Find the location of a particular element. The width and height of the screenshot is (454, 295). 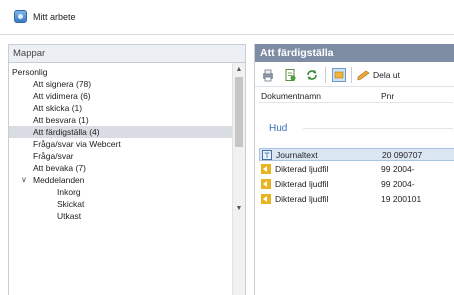

folders-header: Mappar is located at coordinates (127, 54).